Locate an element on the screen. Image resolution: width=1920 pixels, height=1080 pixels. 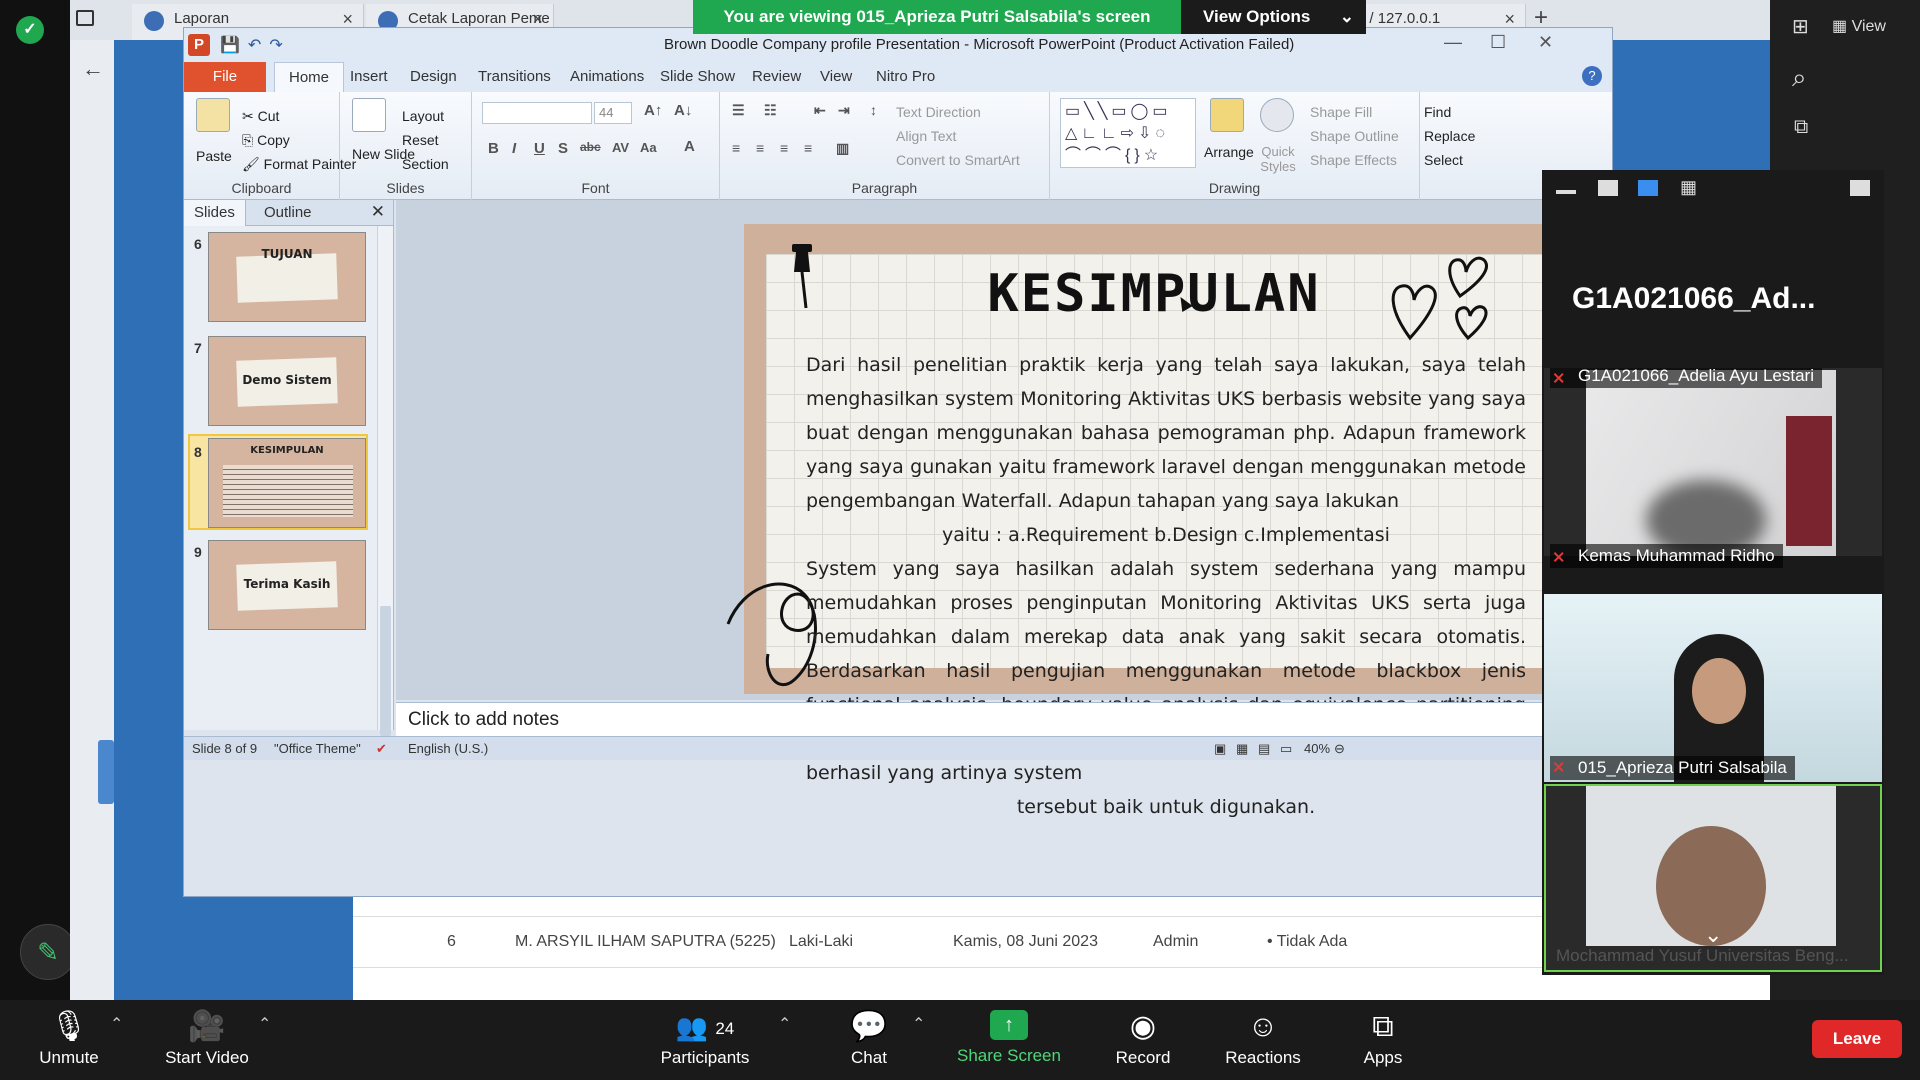
justify-icon: ≡ is located at coordinates (808, 148).